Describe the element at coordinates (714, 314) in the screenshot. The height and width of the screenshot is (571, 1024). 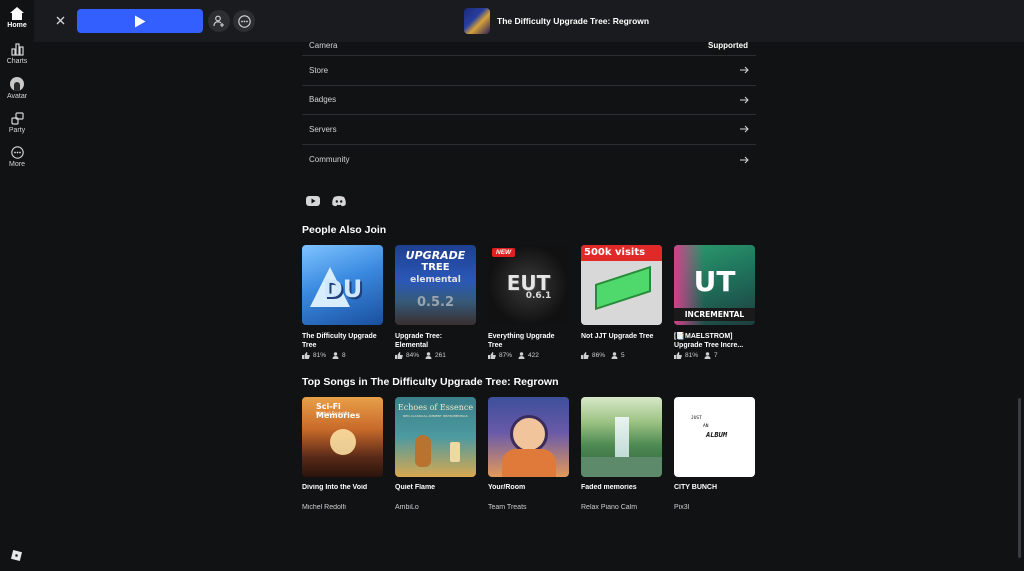
I see `thumb-subtext: INCREMENTAL` at that location.